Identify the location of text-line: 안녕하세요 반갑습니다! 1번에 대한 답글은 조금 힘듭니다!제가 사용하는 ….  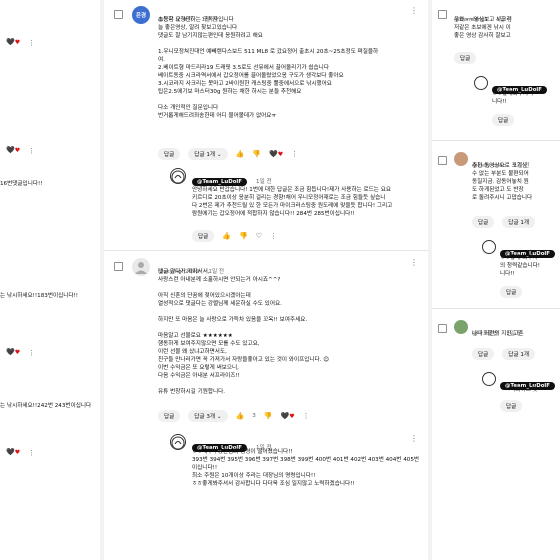
(292, 190).